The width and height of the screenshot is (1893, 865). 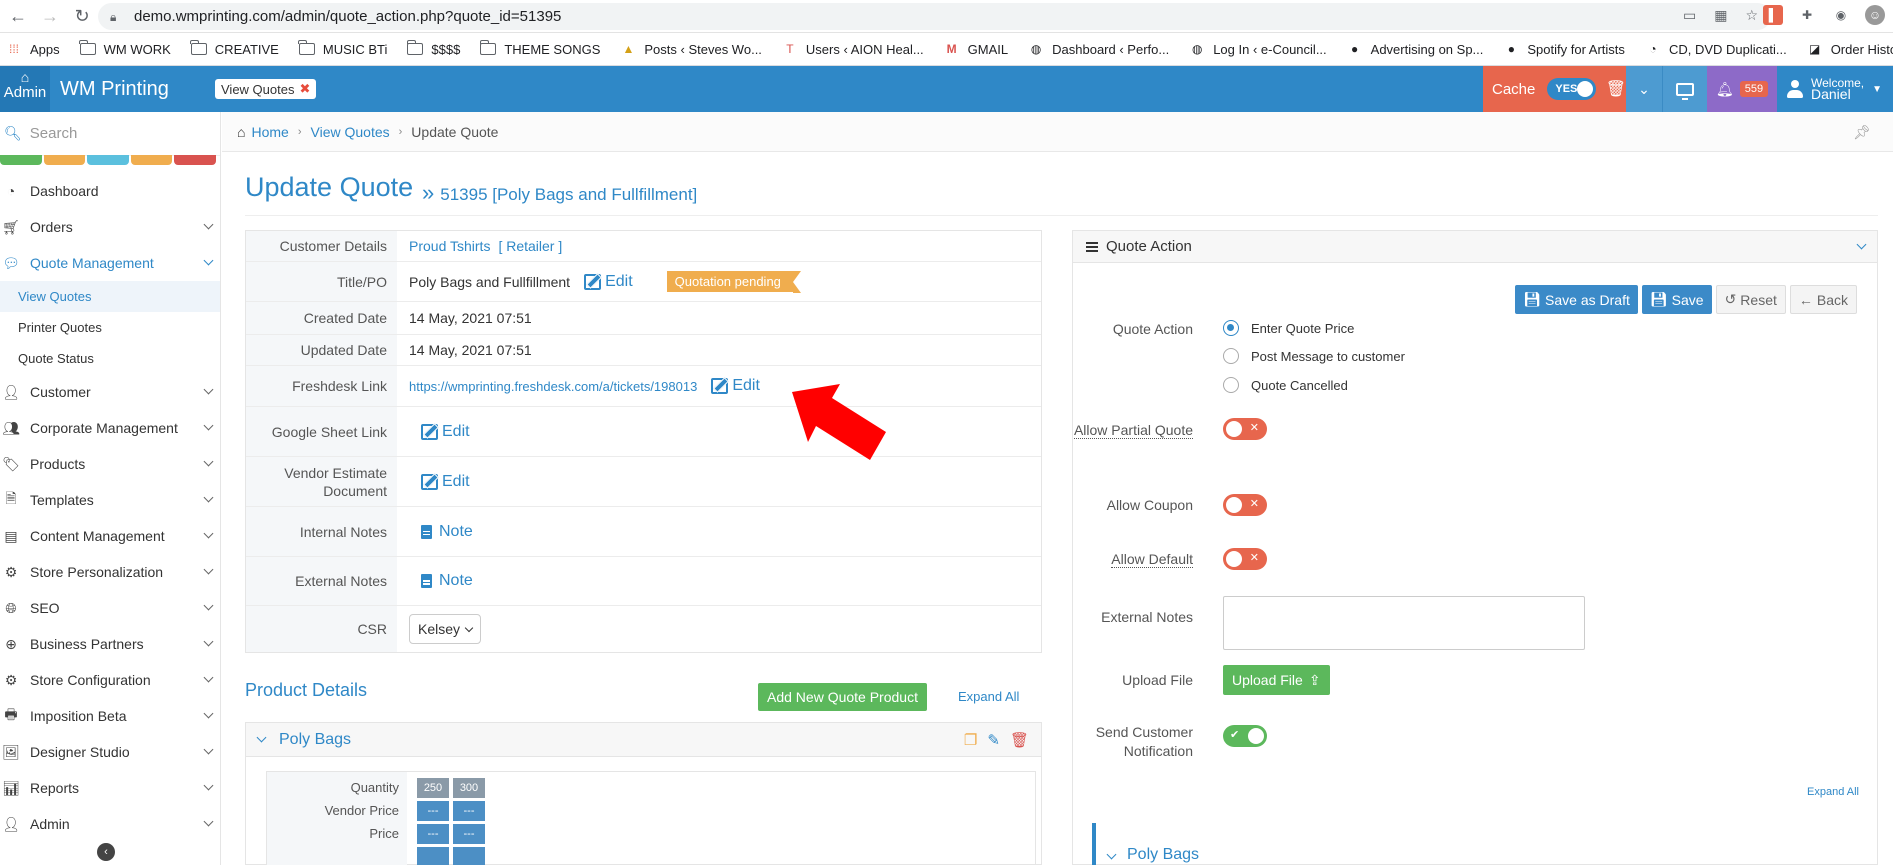 I want to click on product-section-header: Poly Bags, so click(x=1482, y=844).